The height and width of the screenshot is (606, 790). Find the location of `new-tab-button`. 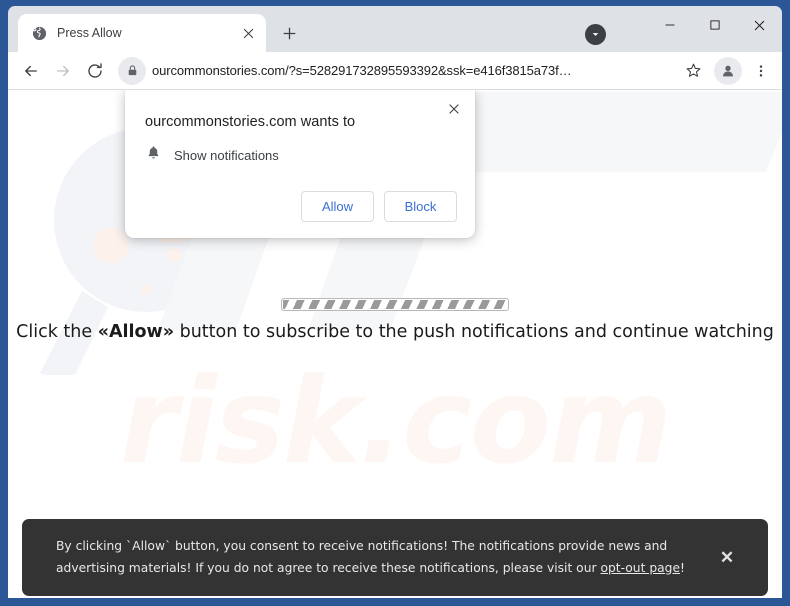

new-tab-button is located at coordinates (289, 33).